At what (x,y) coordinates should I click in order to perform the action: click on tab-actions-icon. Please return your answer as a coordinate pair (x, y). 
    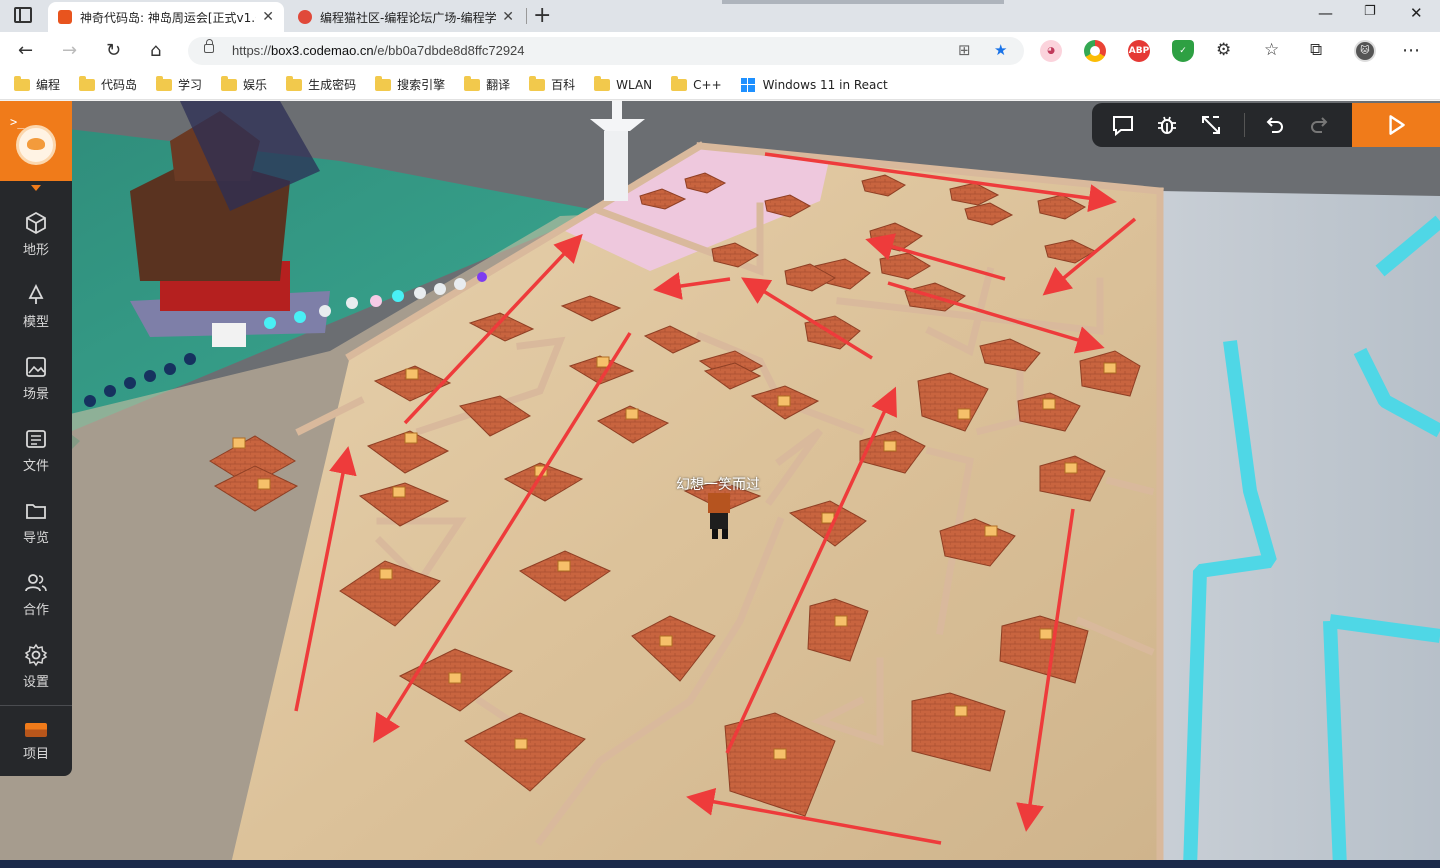
    Looking at the image, I should click on (23, 15).